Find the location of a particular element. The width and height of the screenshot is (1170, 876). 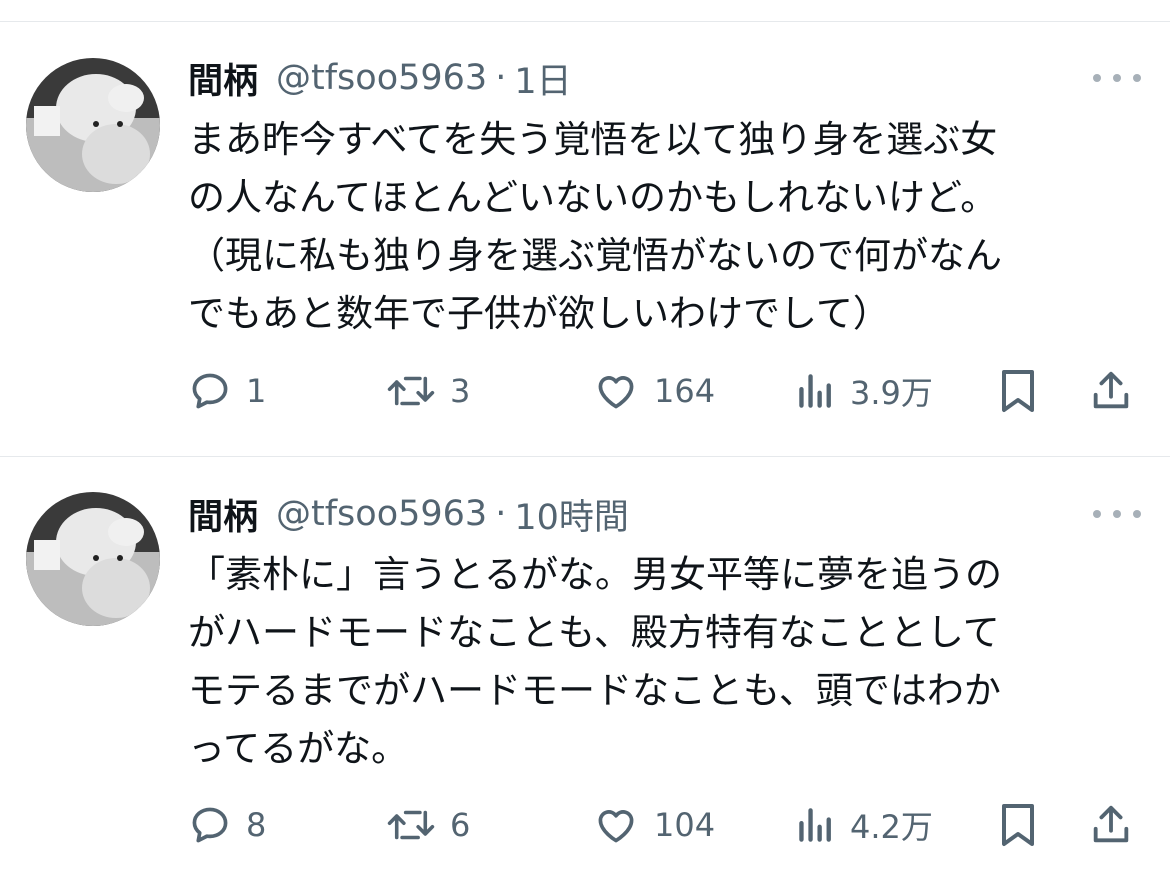

views-button: 4.2万 is located at coordinates (864, 825).